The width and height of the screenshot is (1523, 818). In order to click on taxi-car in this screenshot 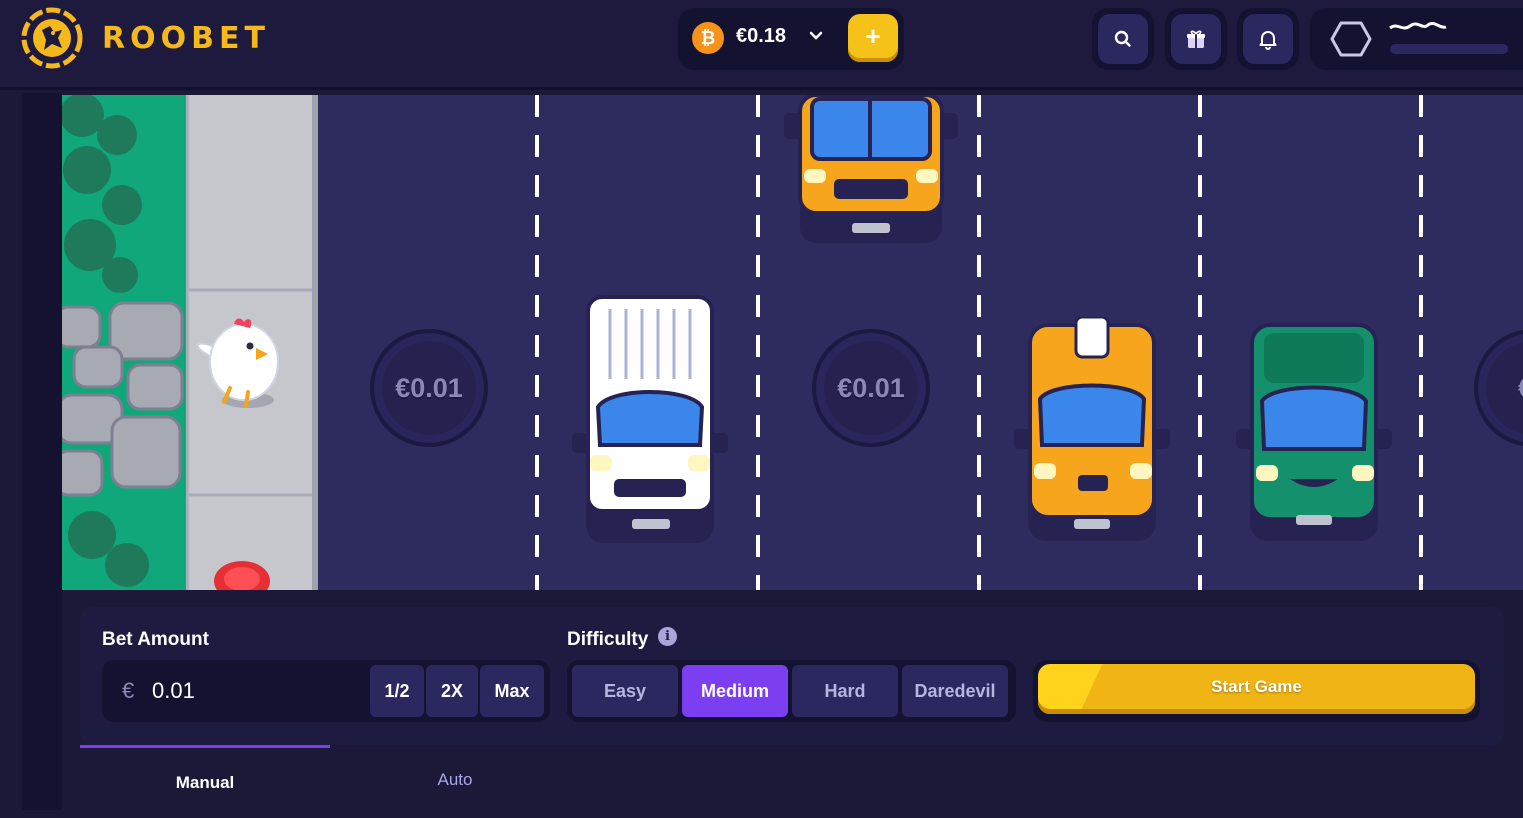, I will do `click(1092, 429)`.